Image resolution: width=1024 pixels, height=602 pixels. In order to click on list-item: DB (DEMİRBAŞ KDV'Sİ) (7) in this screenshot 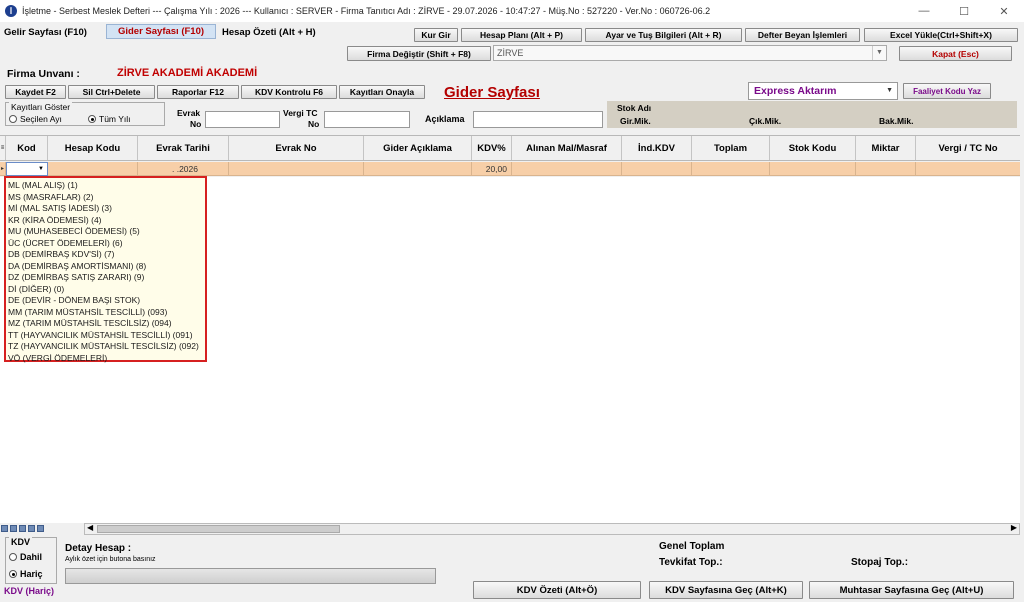, I will do `click(106, 255)`.